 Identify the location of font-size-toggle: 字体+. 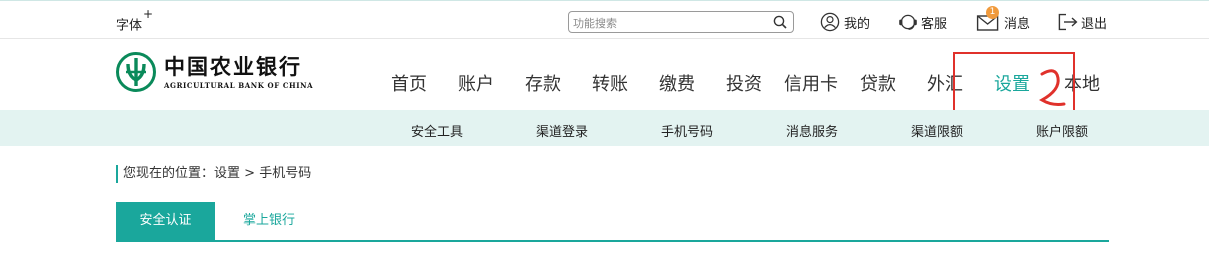
(134, 20).